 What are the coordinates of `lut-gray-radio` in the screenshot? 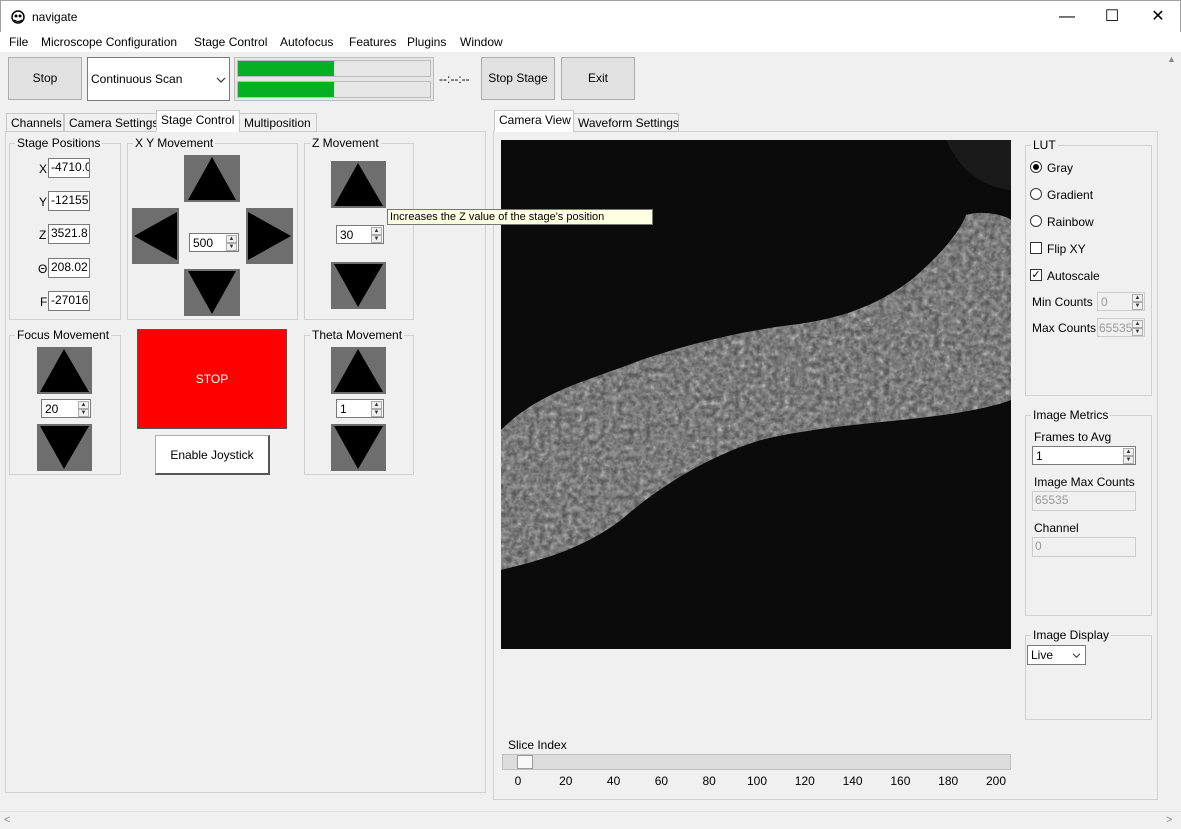 It's located at (1036, 167).